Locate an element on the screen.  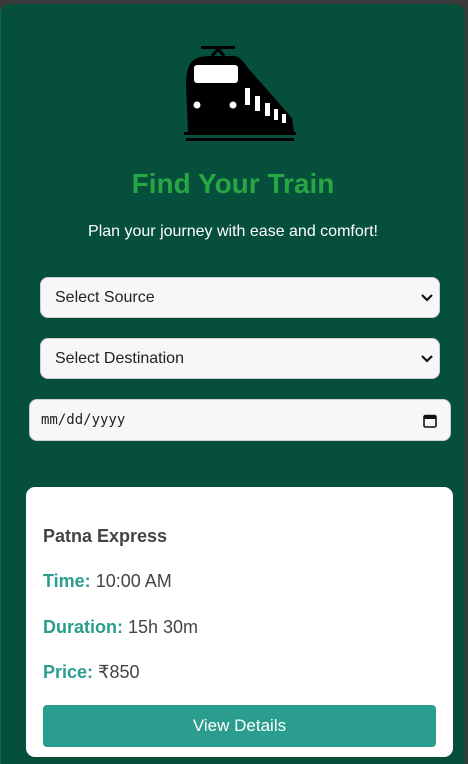
date-input-placeholder: mm/dd/yyyy is located at coordinates (83, 420).